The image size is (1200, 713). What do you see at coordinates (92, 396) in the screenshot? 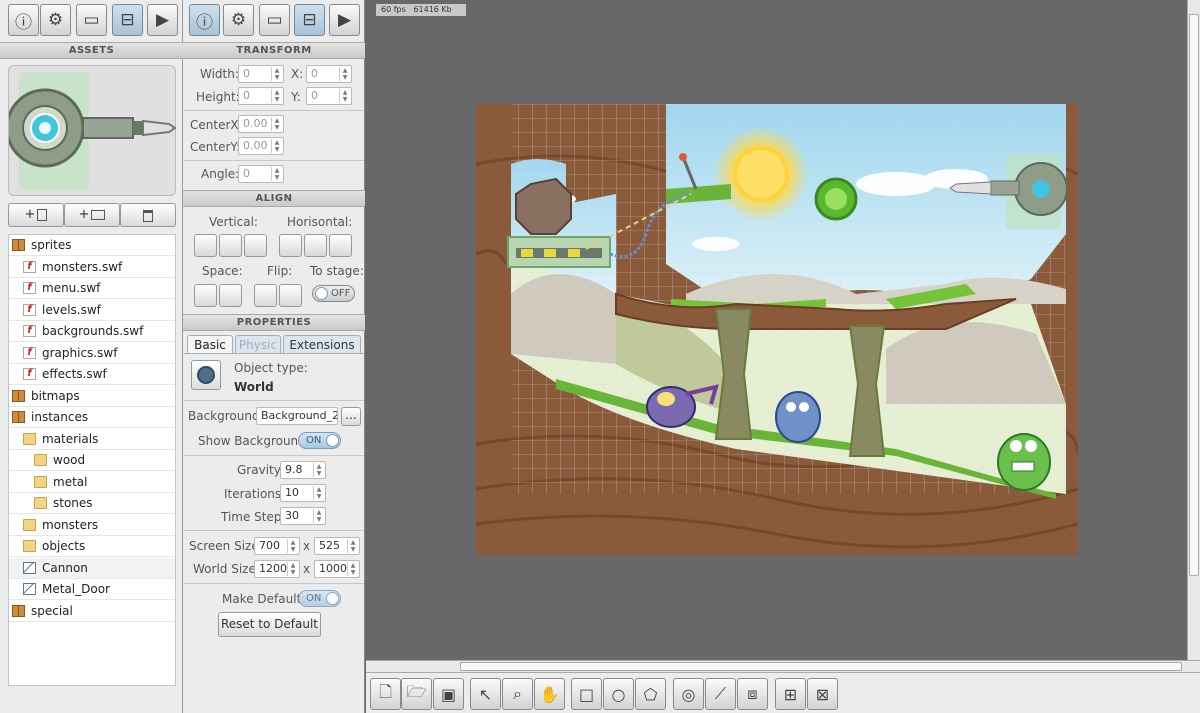
I see `tree-item: bitmaps` at bounding box center [92, 396].